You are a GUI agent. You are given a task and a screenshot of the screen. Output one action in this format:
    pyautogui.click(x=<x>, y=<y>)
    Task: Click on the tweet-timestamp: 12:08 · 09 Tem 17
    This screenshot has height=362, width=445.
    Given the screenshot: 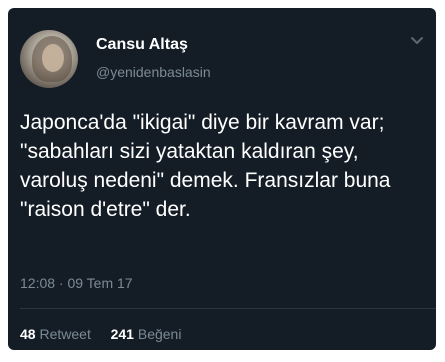 What is the action you would take?
    pyautogui.click(x=76, y=283)
    